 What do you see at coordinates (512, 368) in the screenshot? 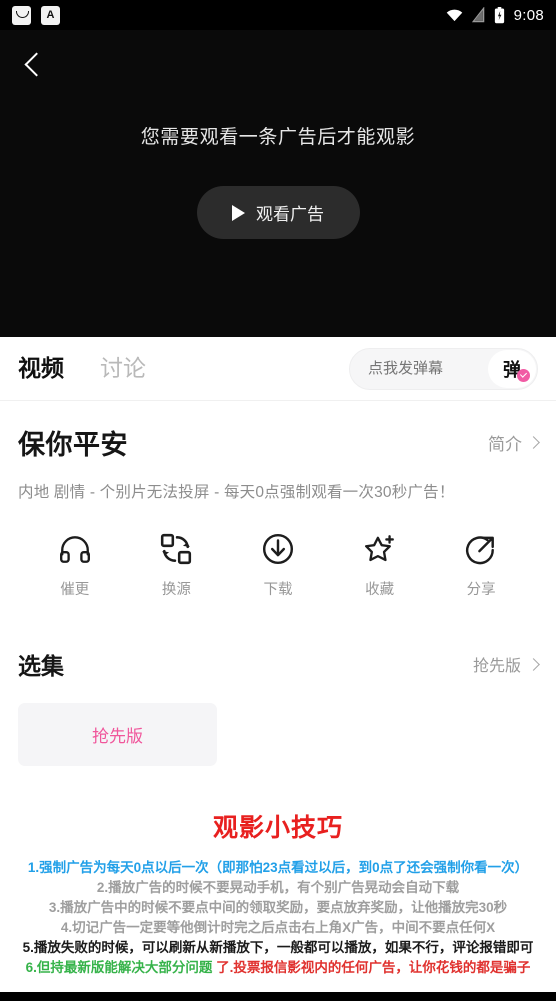
I see `danmaku-toggle-button: 弹` at bounding box center [512, 368].